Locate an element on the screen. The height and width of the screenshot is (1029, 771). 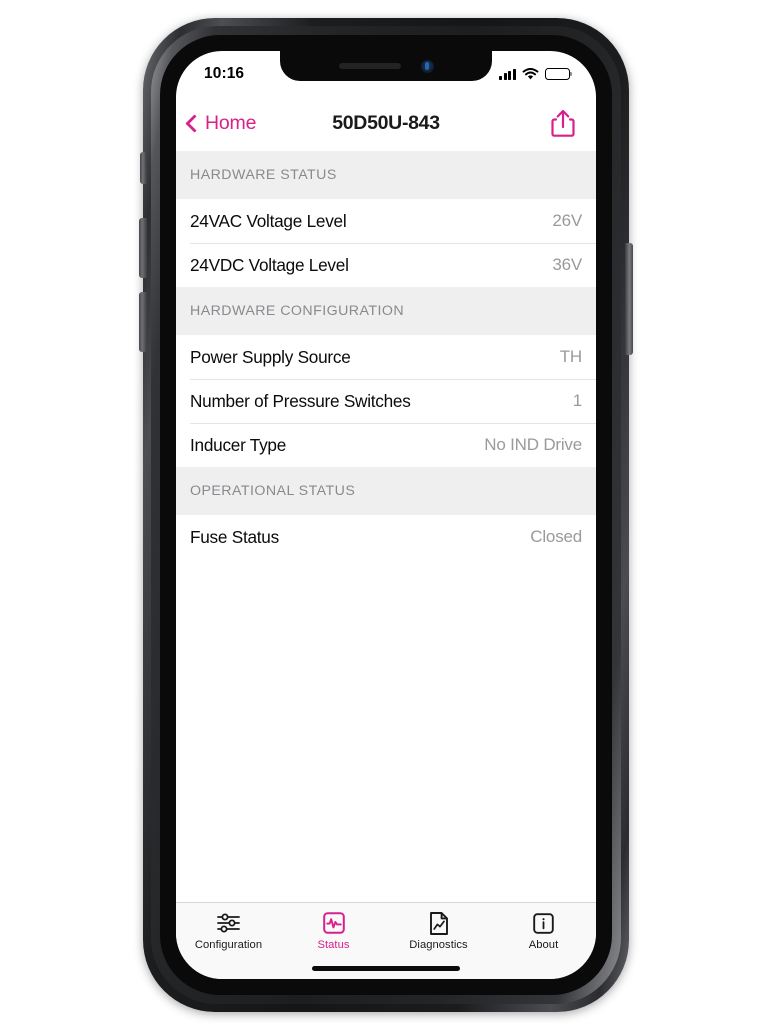
tab-label-about: About is located at coordinates (543, 945).